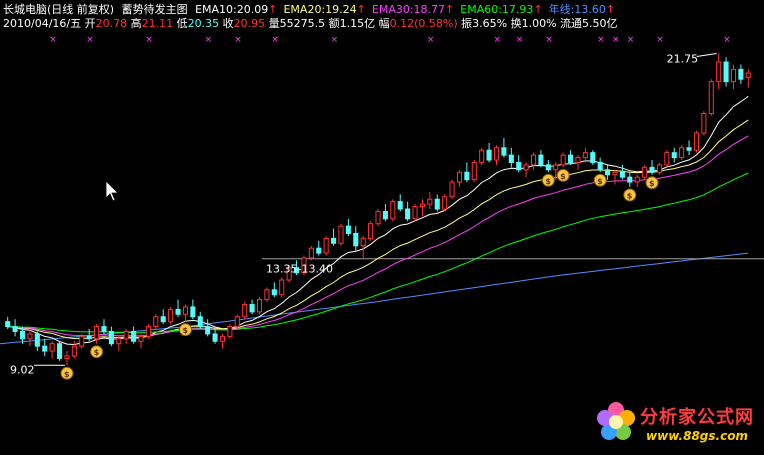 This screenshot has height=455, width=764. What do you see at coordinates (389, 40) in the screenshot?
I see `signal-marker-layer: × × × × × × × × × × × × × × × ×` at bounding box center [389, 40].